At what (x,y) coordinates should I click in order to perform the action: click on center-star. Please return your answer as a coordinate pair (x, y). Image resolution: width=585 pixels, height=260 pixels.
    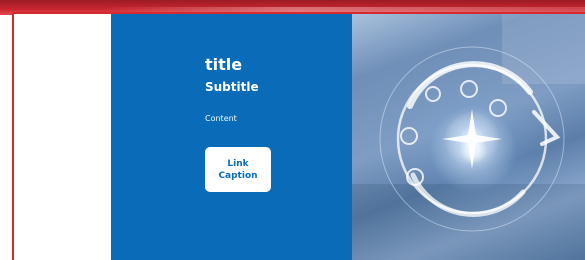
    Looking at the image, I should click on (472, 139).